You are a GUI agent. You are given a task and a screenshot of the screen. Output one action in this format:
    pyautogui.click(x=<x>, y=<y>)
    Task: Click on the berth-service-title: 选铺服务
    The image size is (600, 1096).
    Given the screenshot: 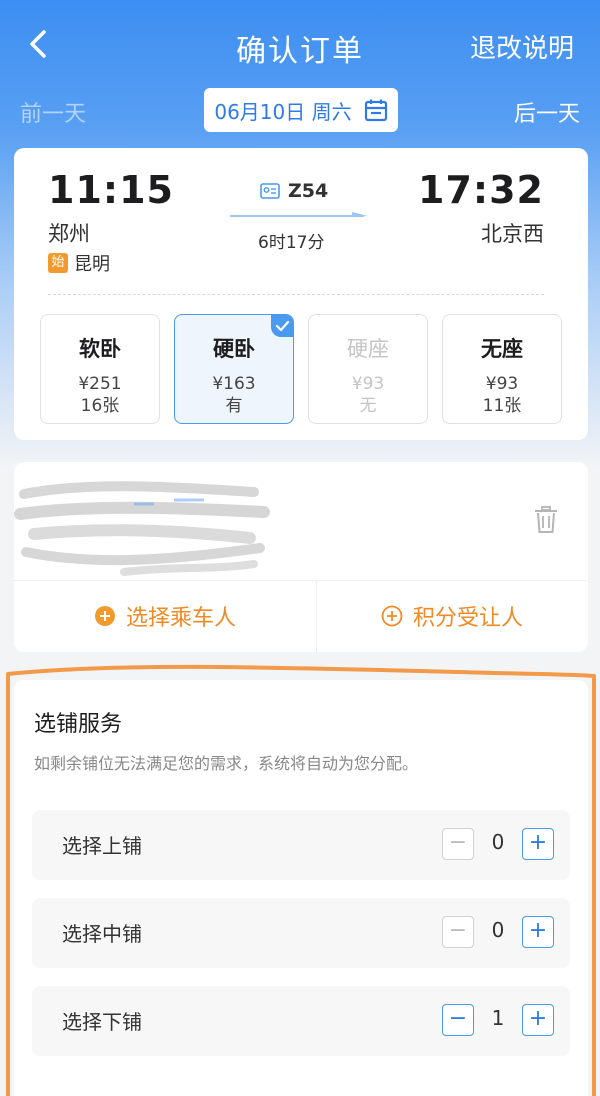 What is the action you would take?
    pyautogui.click(x=78, y=724)
    